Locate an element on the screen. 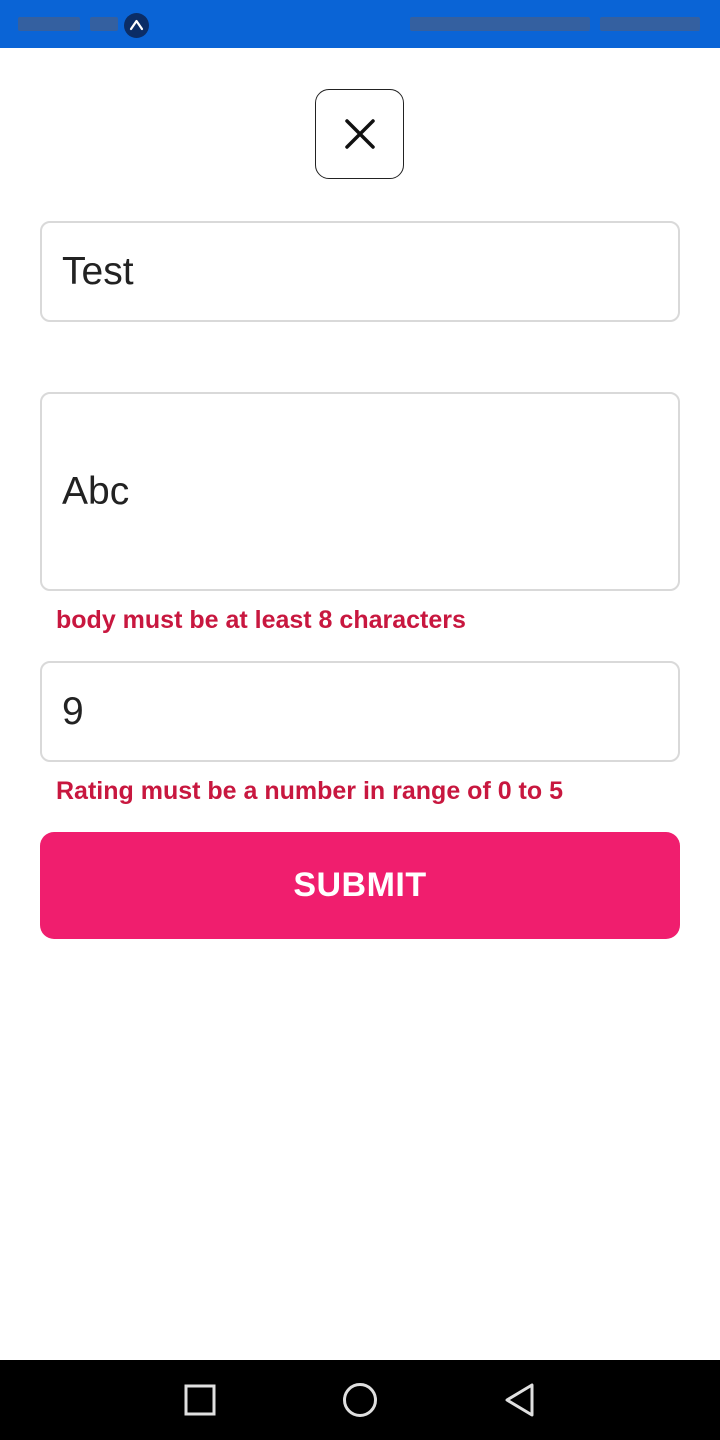 The width and height of the screenshot is (720, 1440). recents-icon is located at coordinates (200, 1400).